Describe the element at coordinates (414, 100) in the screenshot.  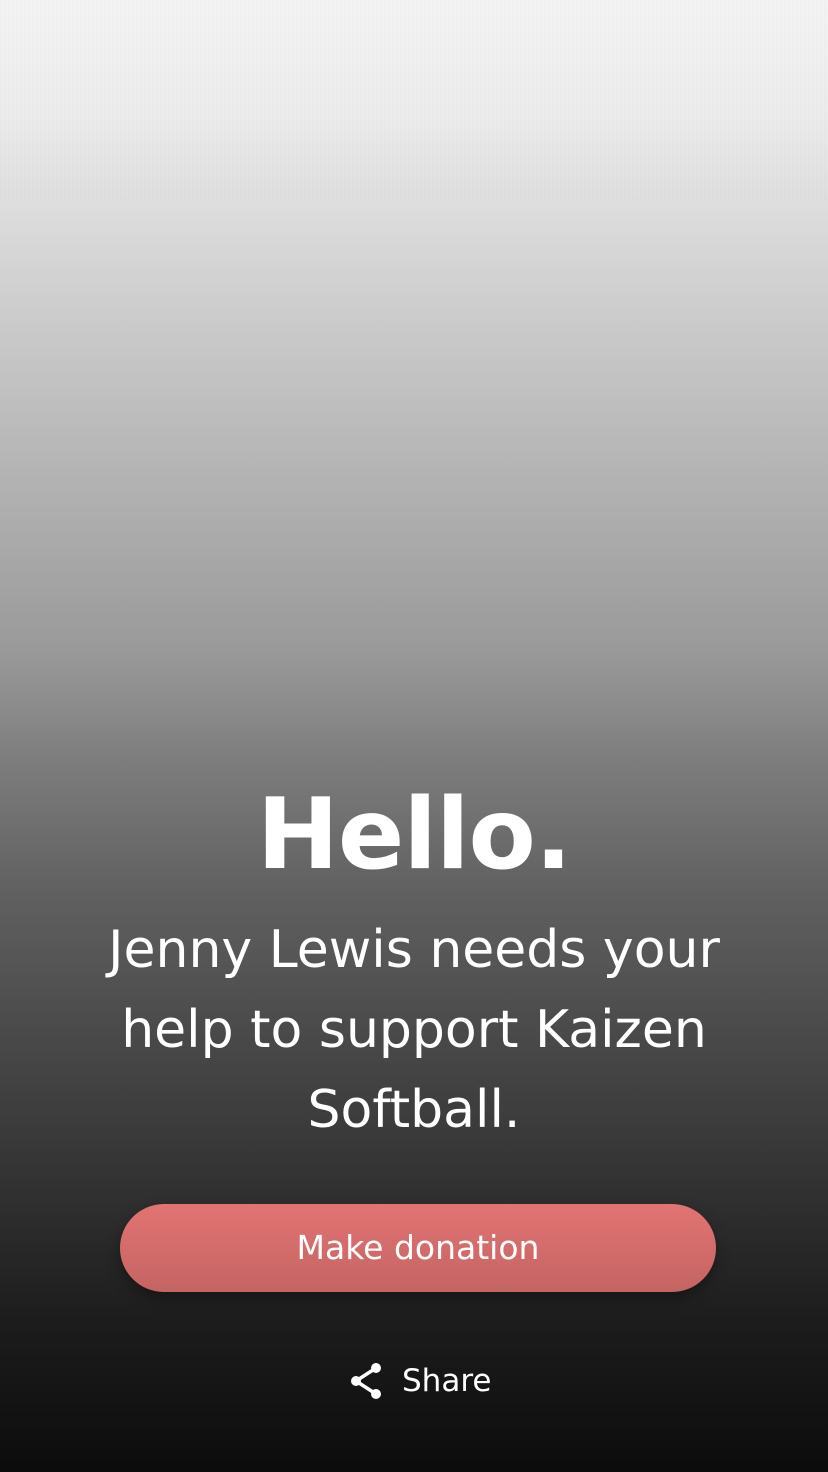
I see `background-texture` at that location.